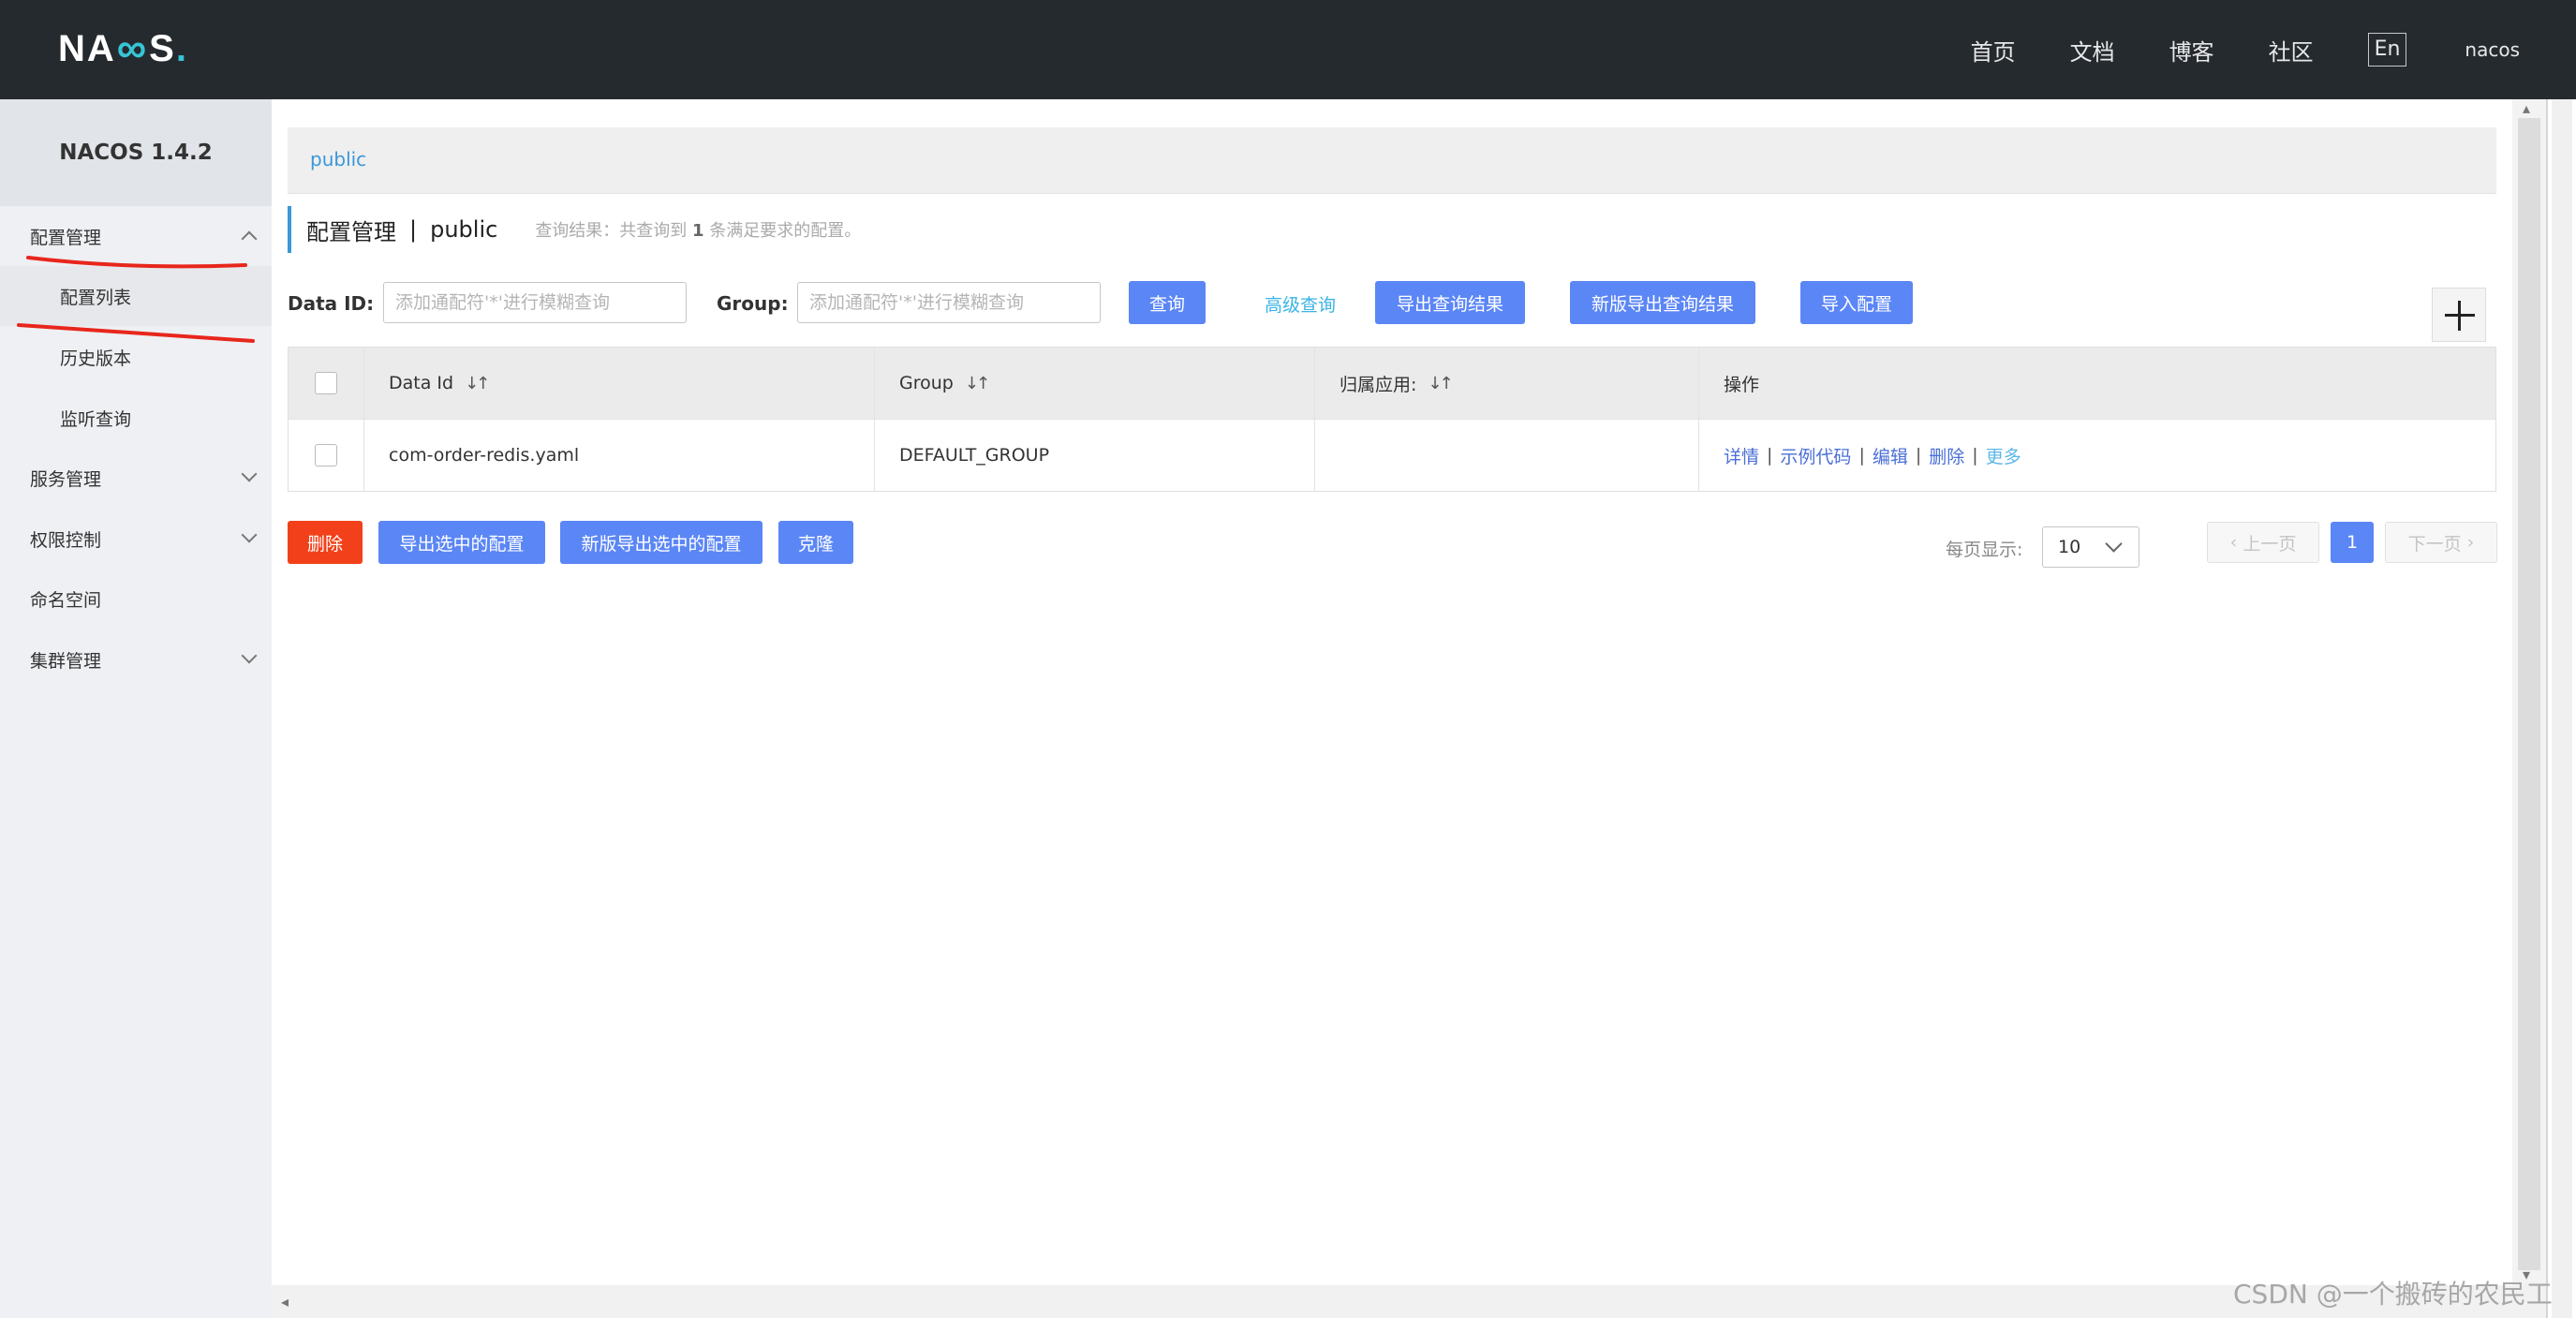 This screenshot has height=1318, width=2576. What do you see at coordinates (66, 661) in the screenshot?
I see `sidebar-item-label: 集群管理` at bounding box center [66, 661].